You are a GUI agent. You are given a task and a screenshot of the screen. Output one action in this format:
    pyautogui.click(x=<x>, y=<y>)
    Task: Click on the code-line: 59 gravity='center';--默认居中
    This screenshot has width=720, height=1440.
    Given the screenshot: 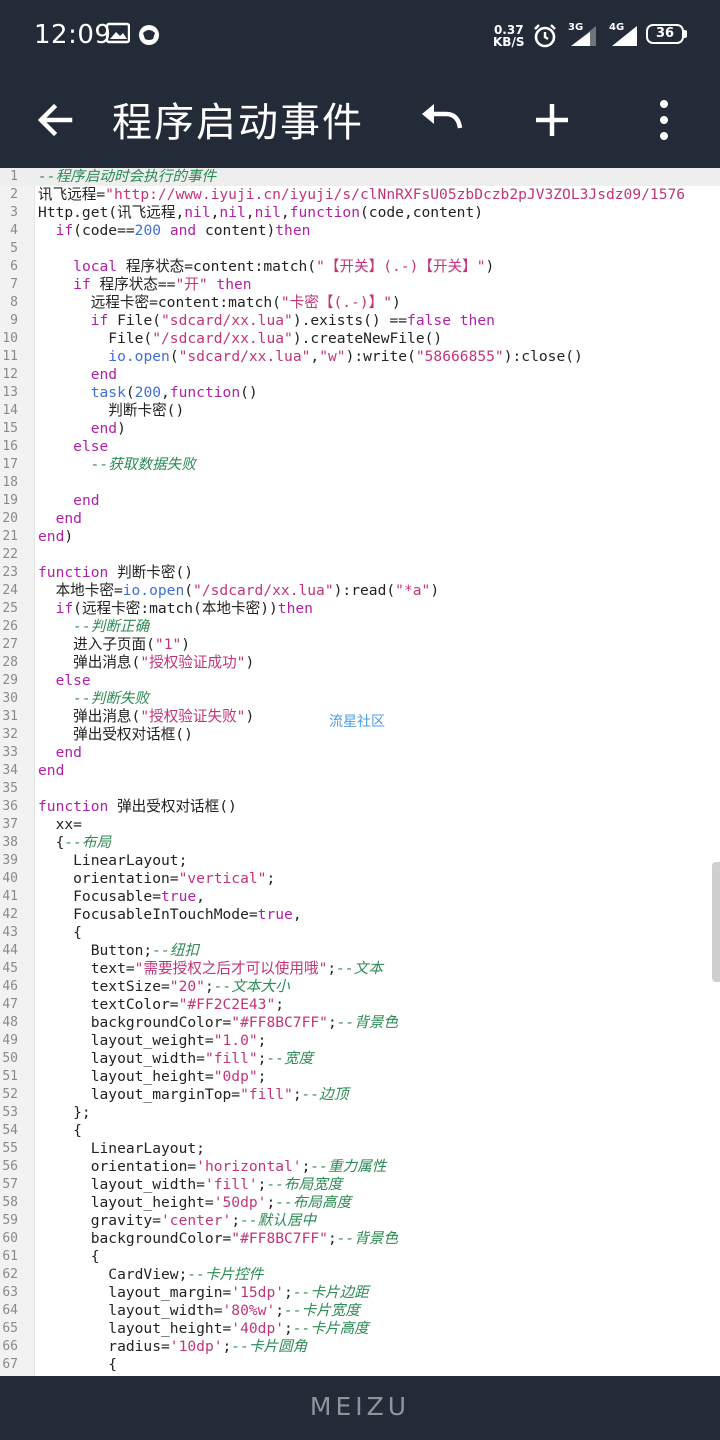 What is the action you would take?
    pyautogui.click(x=360, y=1221)
    